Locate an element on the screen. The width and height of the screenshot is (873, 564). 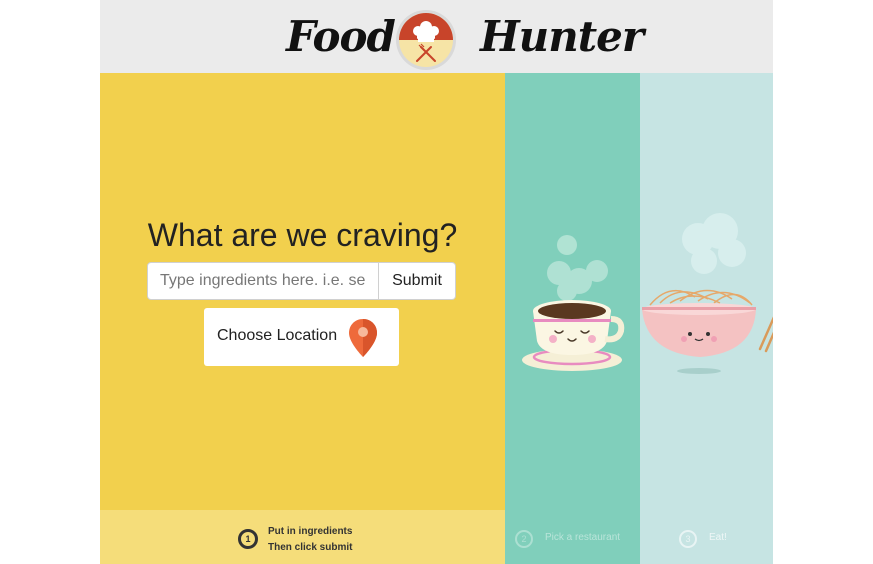
step-2-number: 2 is located at coordinates (524, 539).